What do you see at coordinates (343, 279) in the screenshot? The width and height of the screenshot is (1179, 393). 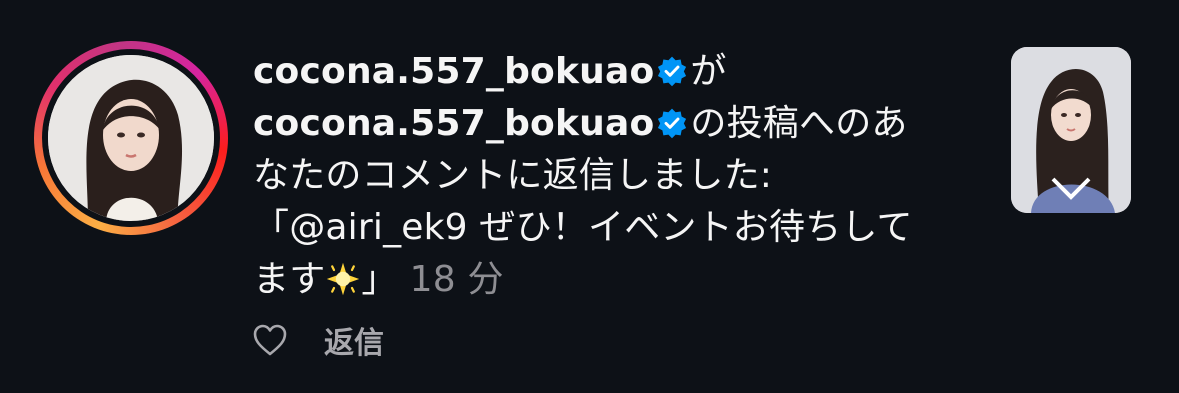 I see `sparkle-star-emoji` at bounding box center [343, 279].